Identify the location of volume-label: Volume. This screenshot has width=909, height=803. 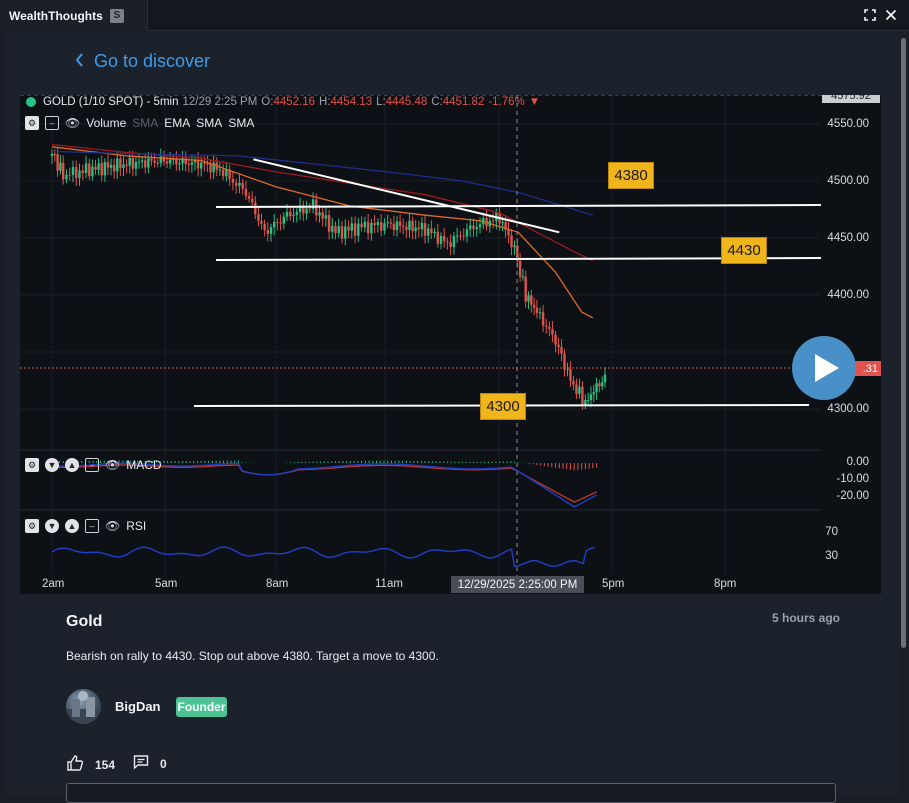
(106, 123).